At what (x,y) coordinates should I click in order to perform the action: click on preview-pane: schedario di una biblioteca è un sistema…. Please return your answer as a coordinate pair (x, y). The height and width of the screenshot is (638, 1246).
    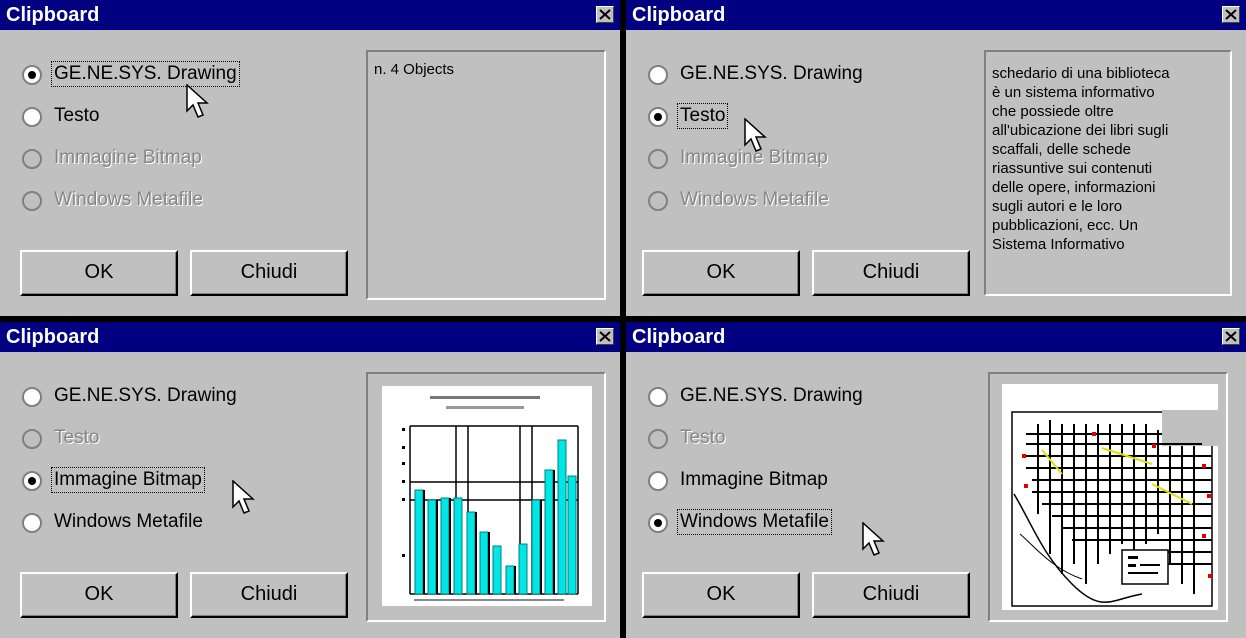
    Looking at the image, I should click on (1108, 173).